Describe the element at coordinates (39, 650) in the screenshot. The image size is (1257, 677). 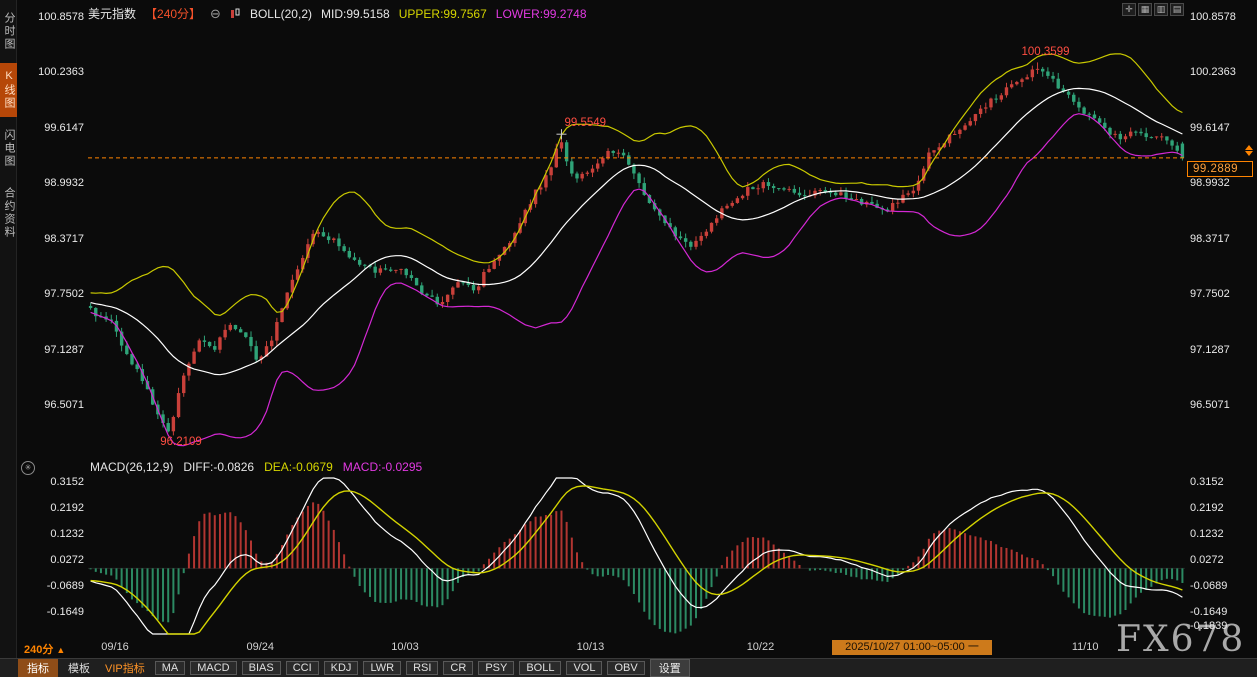
I see `period-label: 240分` at that location.